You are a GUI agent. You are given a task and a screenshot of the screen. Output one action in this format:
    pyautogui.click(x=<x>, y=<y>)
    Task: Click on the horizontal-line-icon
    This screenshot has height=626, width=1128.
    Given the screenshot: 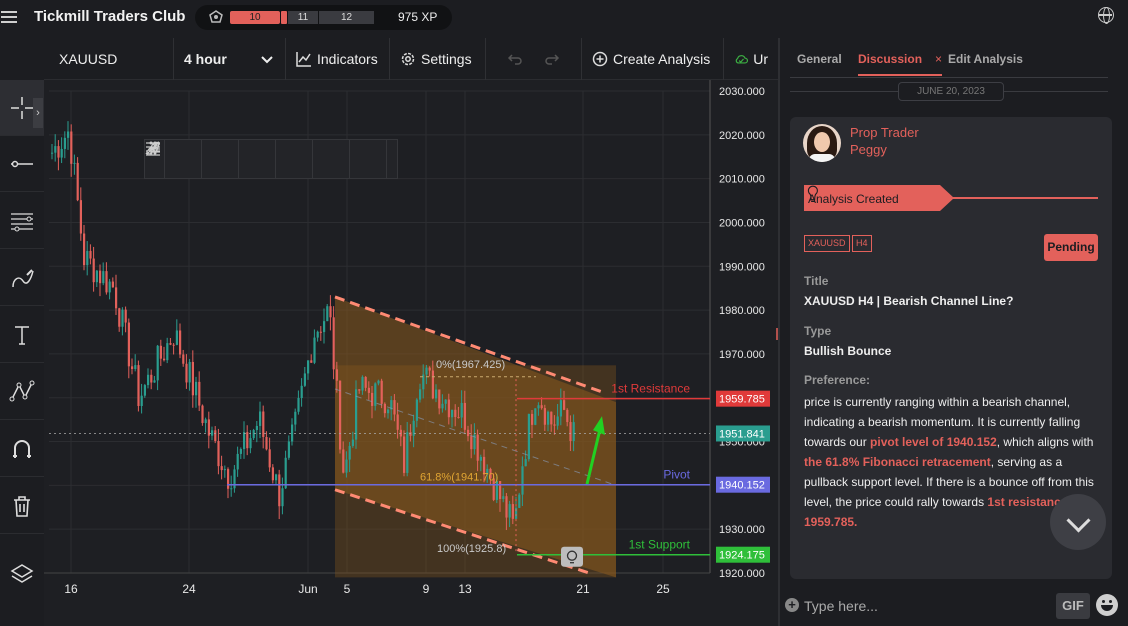 What is the action you would take?
    pyautogui.click(x=22, y=163)
    